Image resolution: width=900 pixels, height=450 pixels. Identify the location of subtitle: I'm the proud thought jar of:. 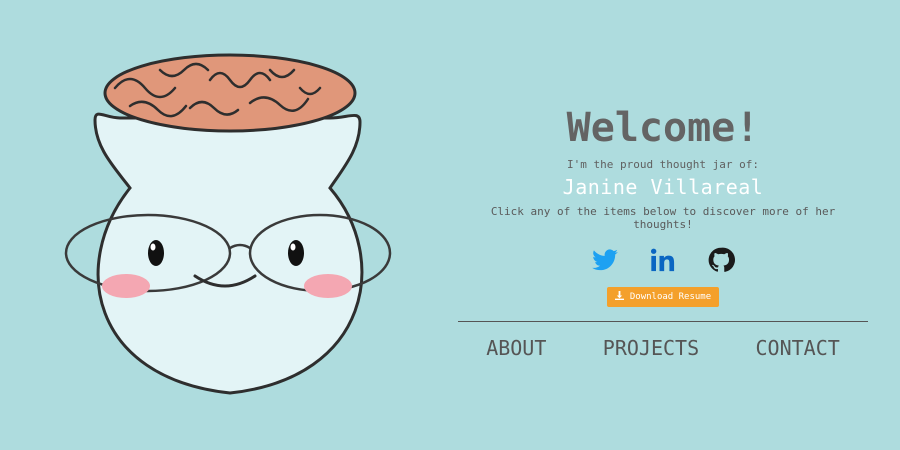
(663, 164).